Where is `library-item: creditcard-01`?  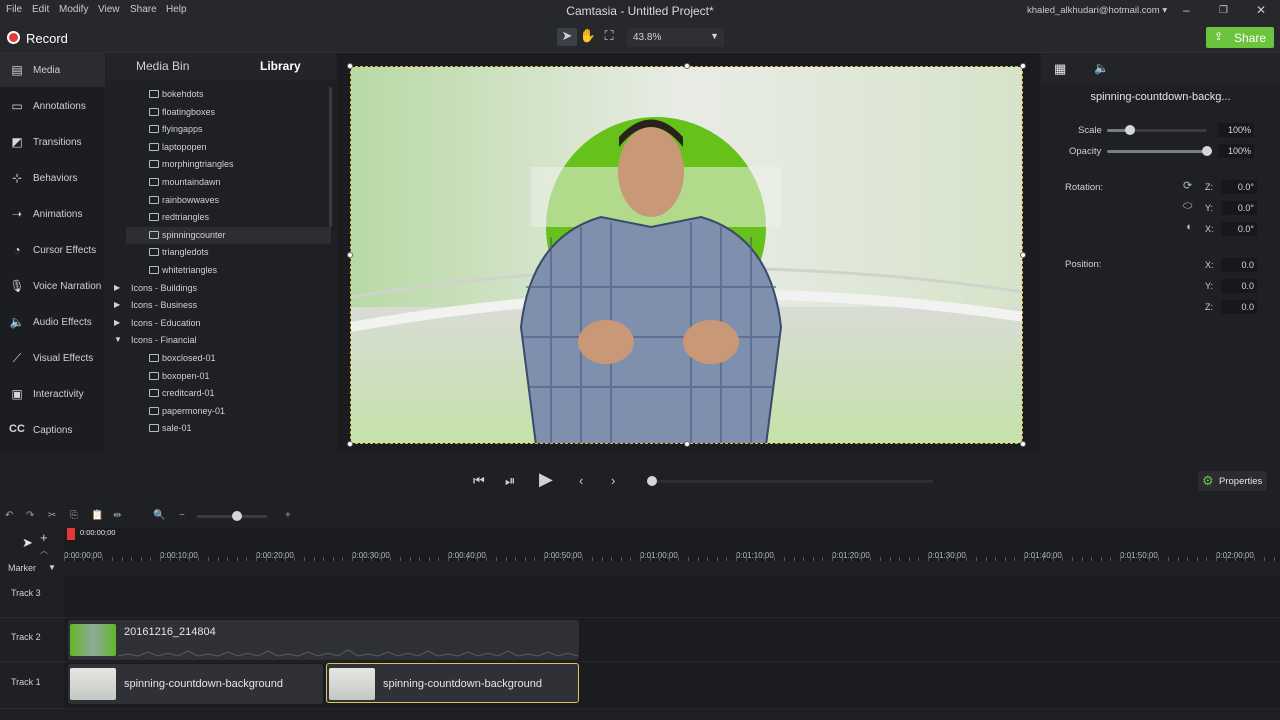 library-item: creditcard-01 is located at coordinates (218, 393).